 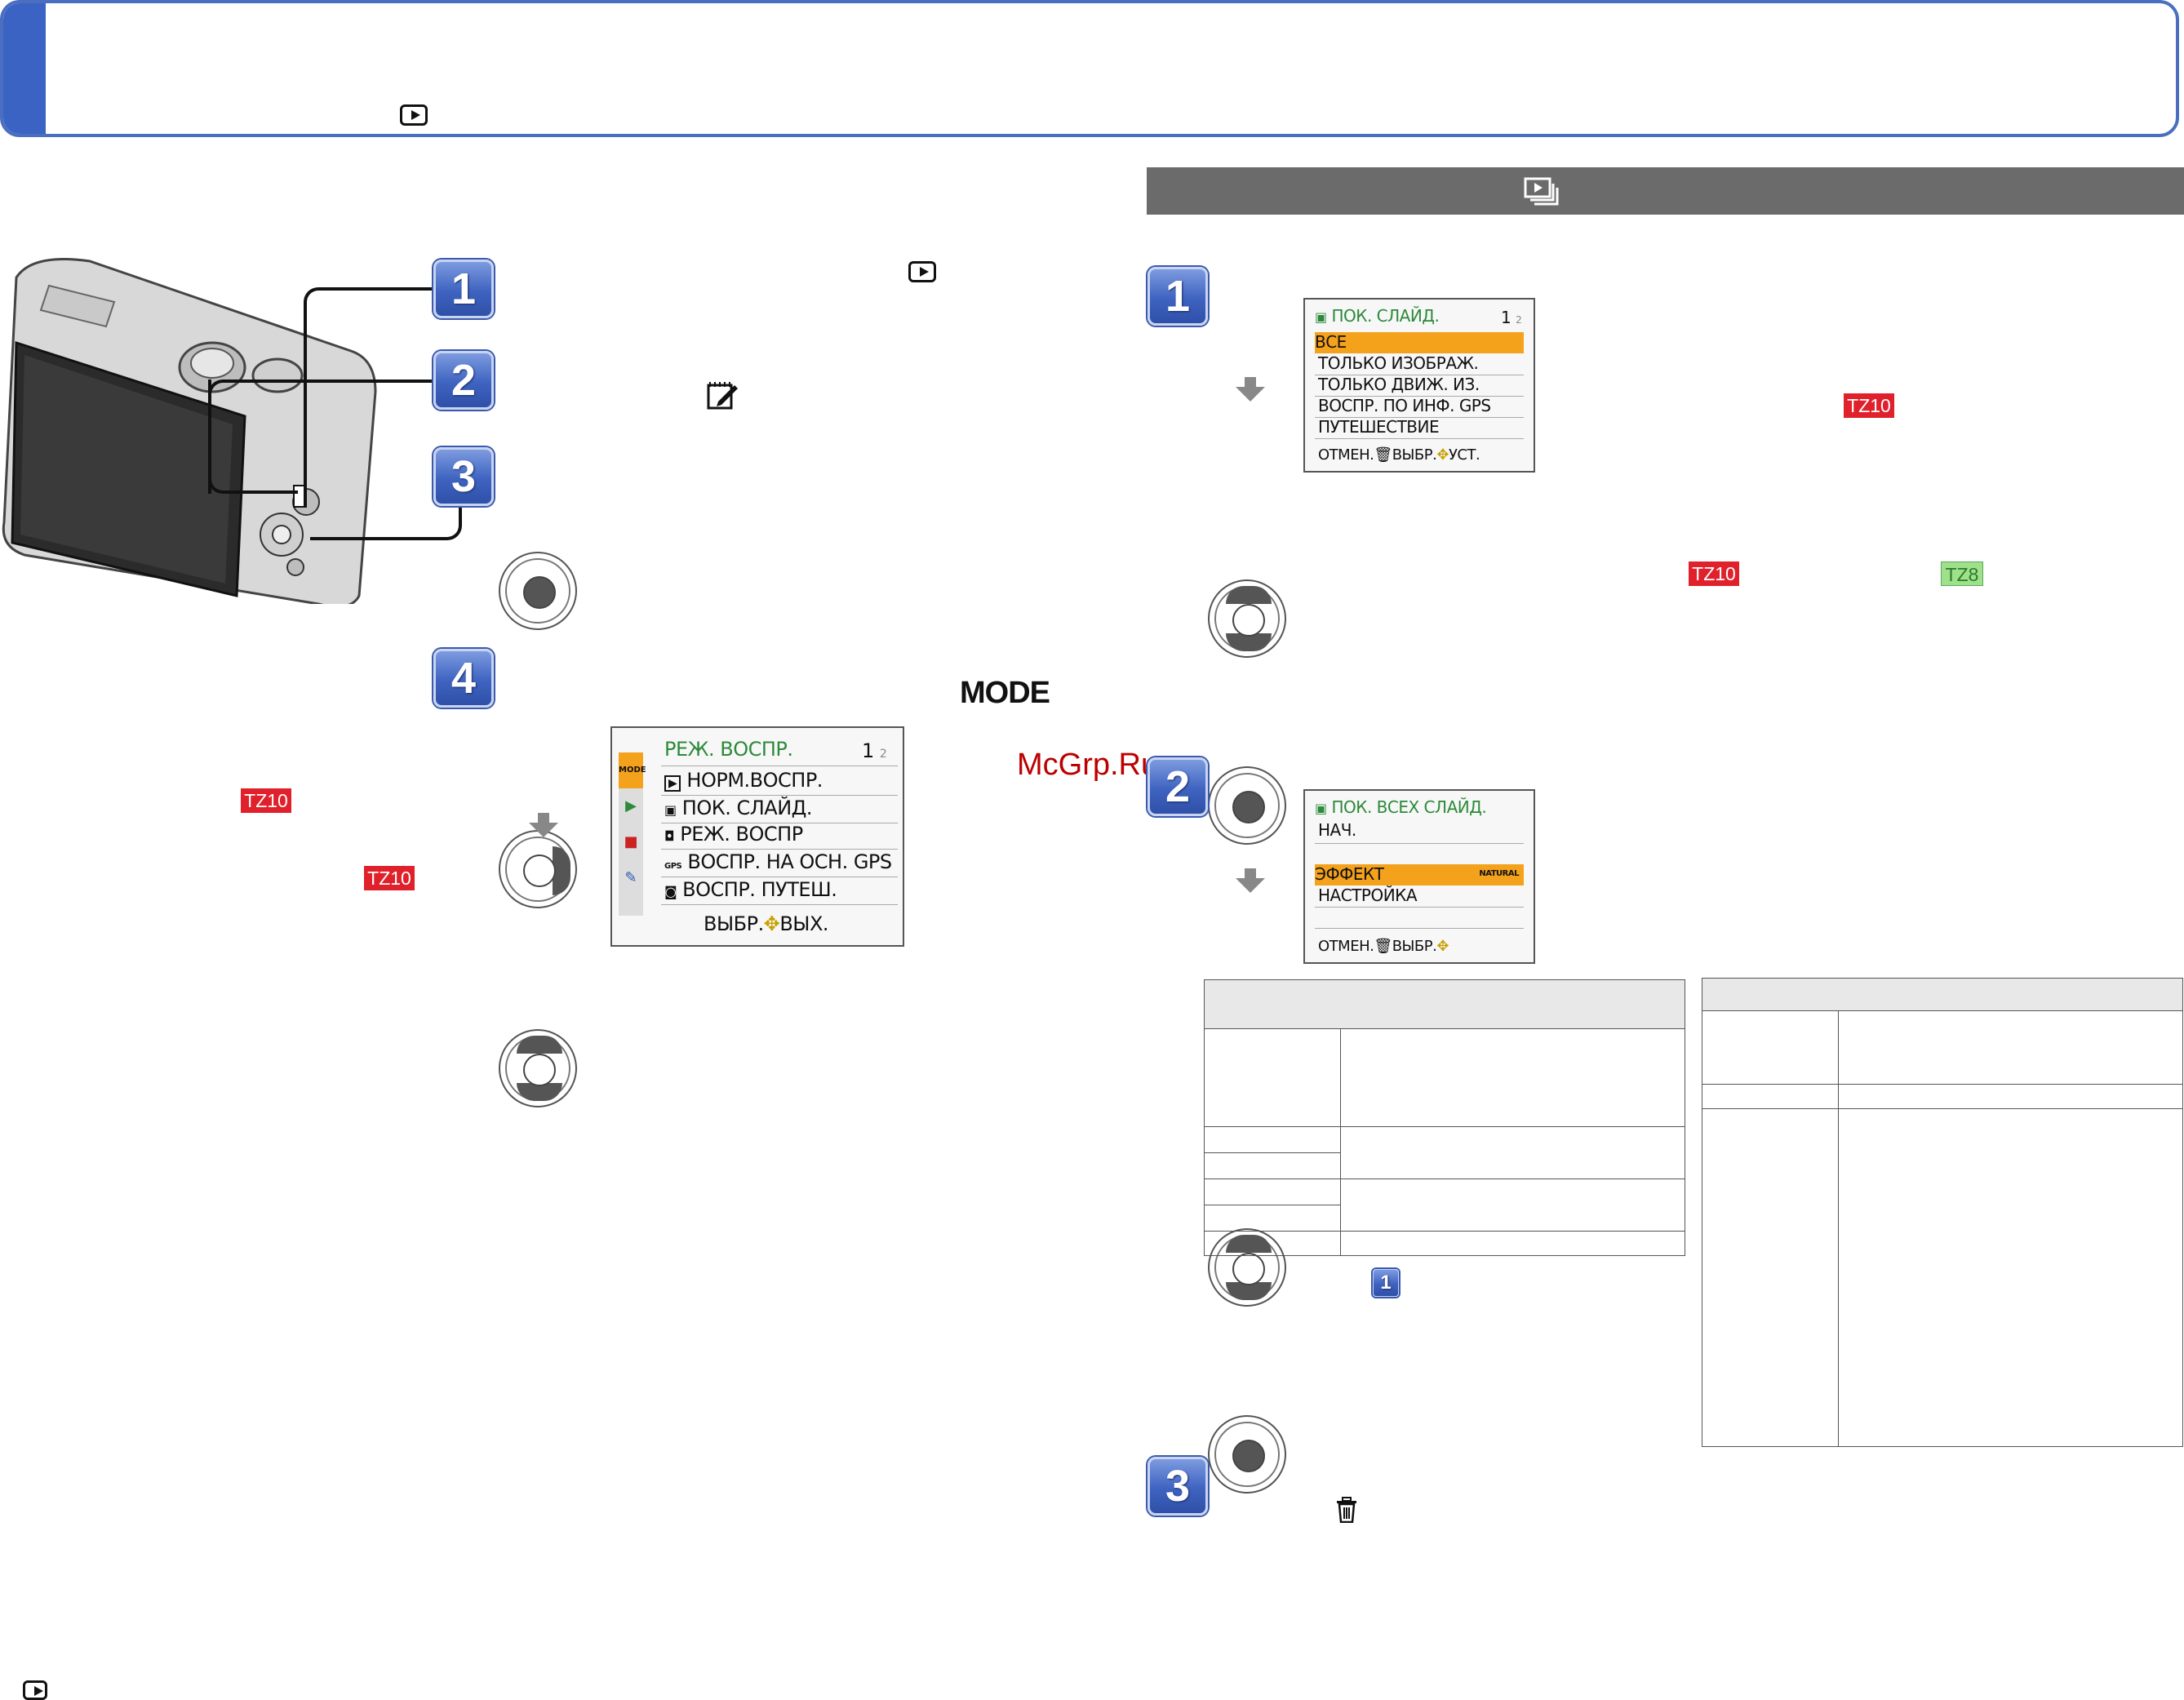 I want to click on effect-table, so click(x=1445, y=1117).